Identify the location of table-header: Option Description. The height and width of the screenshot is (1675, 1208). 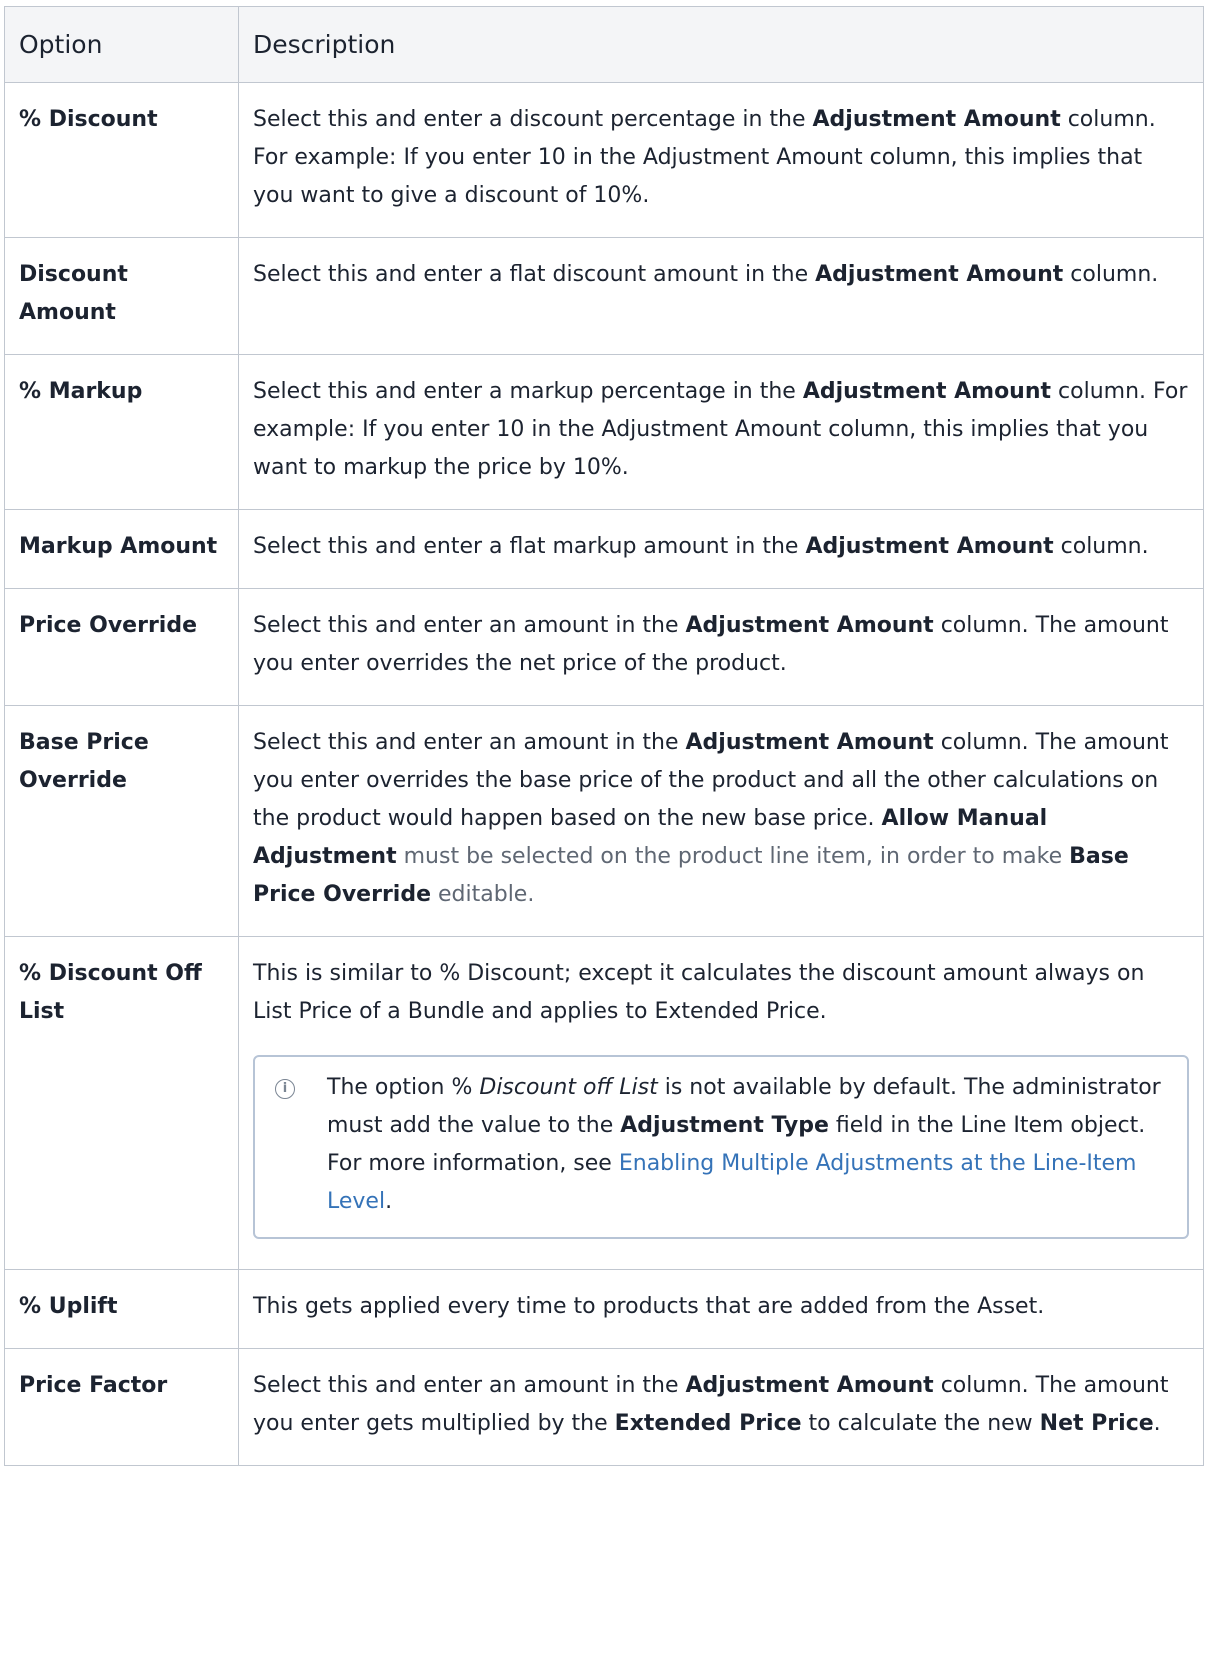
(604, 44).